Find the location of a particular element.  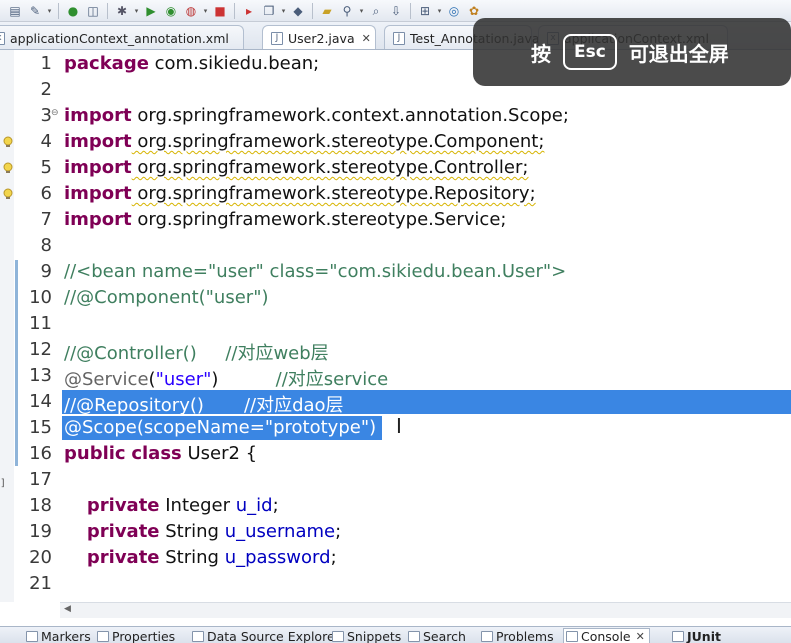

editor-tab-applicationcontext-annotation-xml: x applicationContext_annotation.xml is located at coordinates (122, 37).